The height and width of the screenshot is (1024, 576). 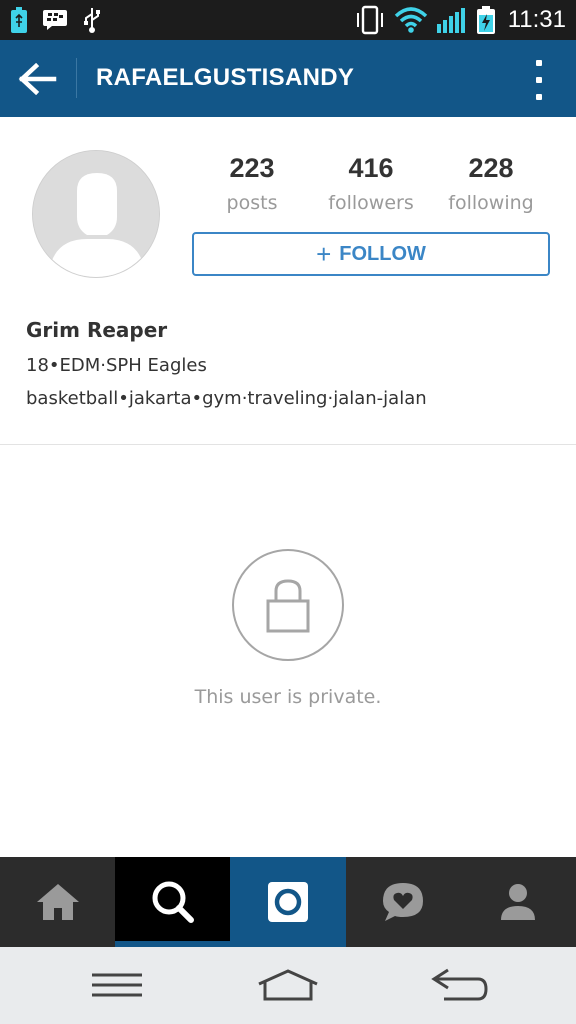 I want to click on profile-stats: 223 posts 416 followers 228 following, so click(x=372, y=185).